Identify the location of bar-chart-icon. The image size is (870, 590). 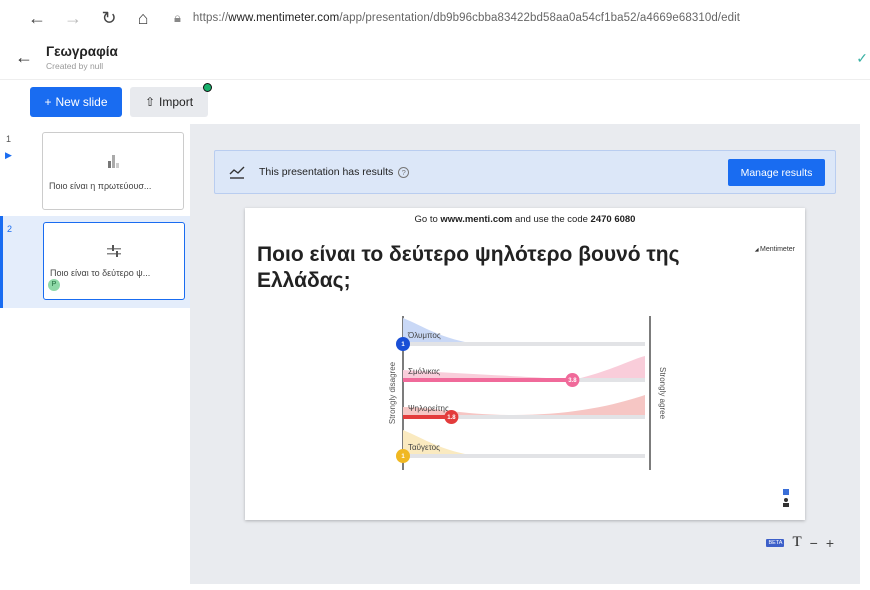
(113, 161).